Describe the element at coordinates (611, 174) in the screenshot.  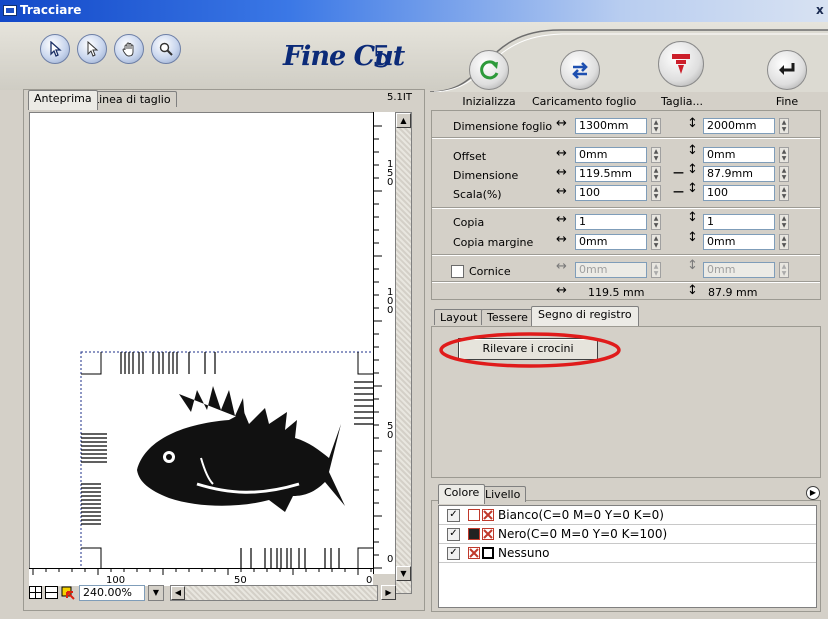
I see `dimension-width-field: 119.5mm` at that location.